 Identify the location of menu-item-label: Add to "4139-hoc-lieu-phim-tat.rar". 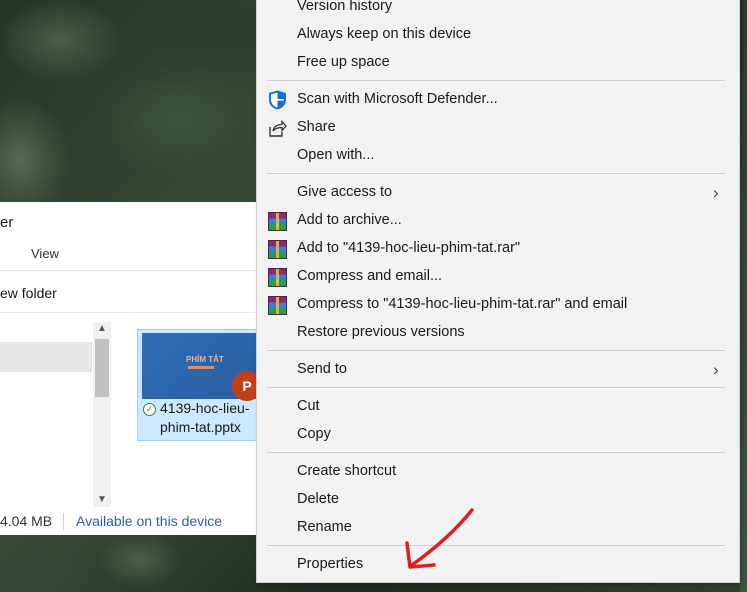
(409, 248).